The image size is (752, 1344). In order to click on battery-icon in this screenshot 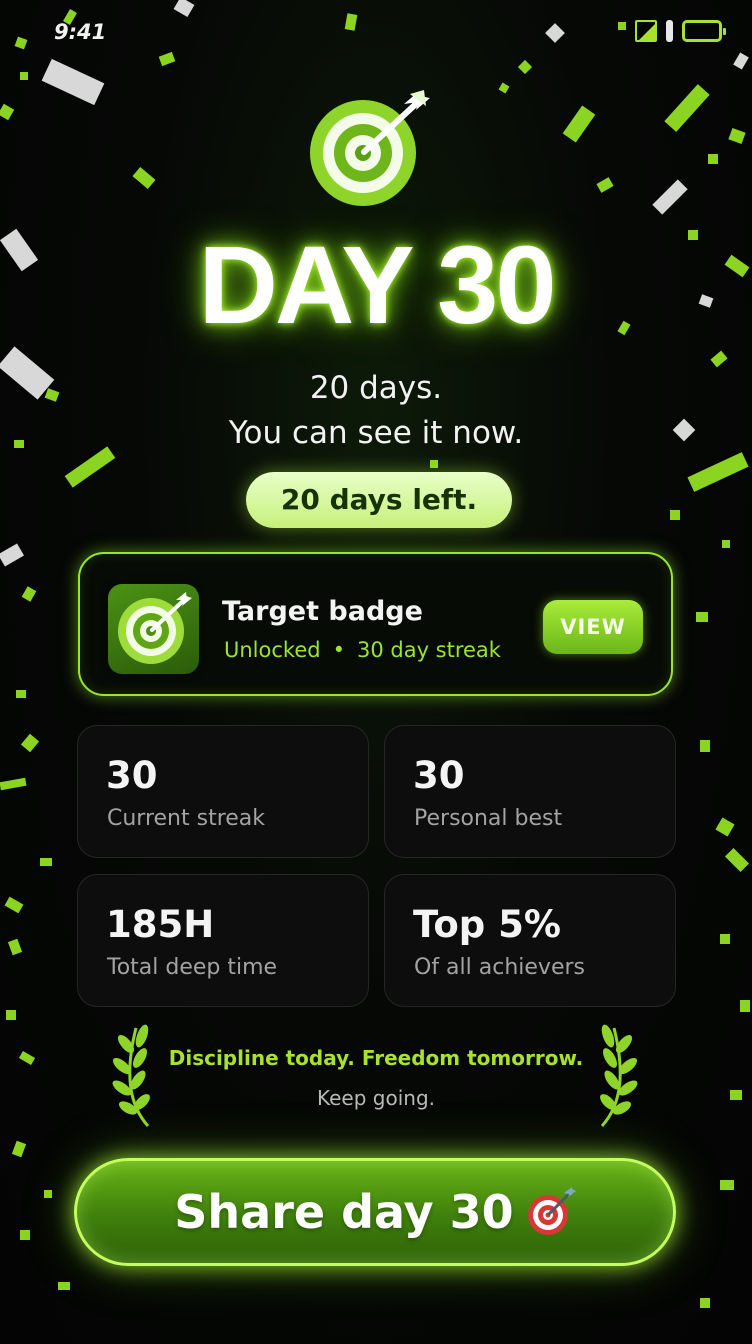, I will do `click(704, 31)`.